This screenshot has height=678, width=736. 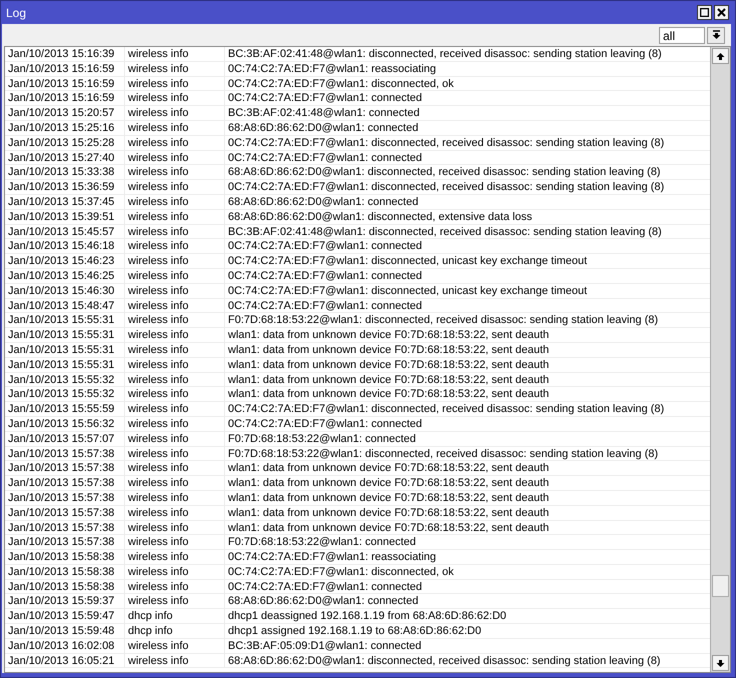 I want to click on window-title: Log, so click(x=16, y=13).